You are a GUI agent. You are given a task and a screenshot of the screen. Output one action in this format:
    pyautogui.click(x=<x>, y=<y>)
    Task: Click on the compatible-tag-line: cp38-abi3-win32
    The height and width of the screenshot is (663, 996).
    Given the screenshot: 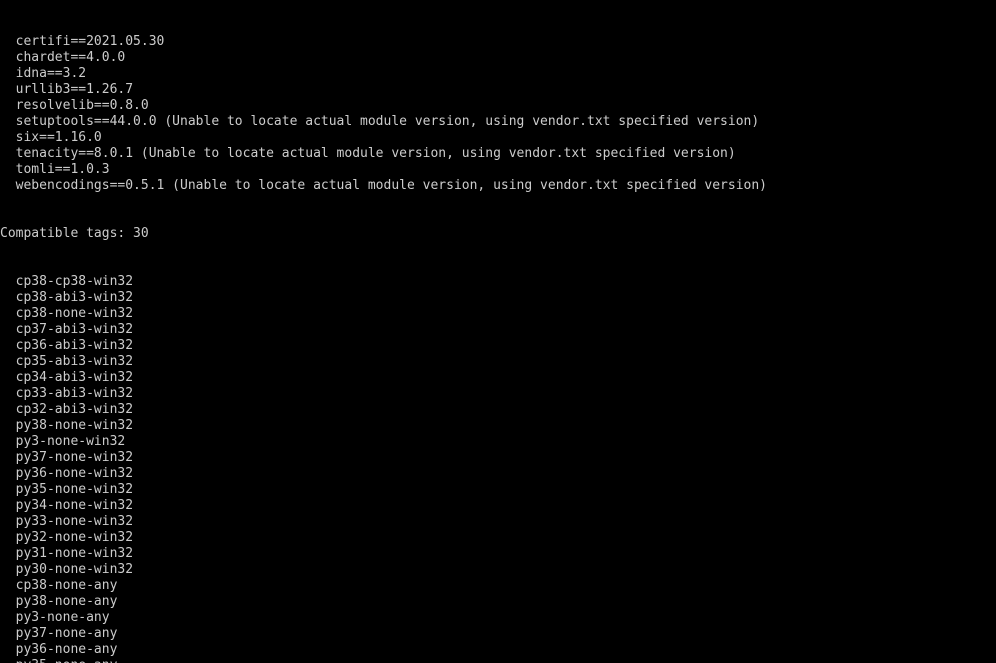 What is the action you would take?
    pyautogui.click(x=67, y=297)
    